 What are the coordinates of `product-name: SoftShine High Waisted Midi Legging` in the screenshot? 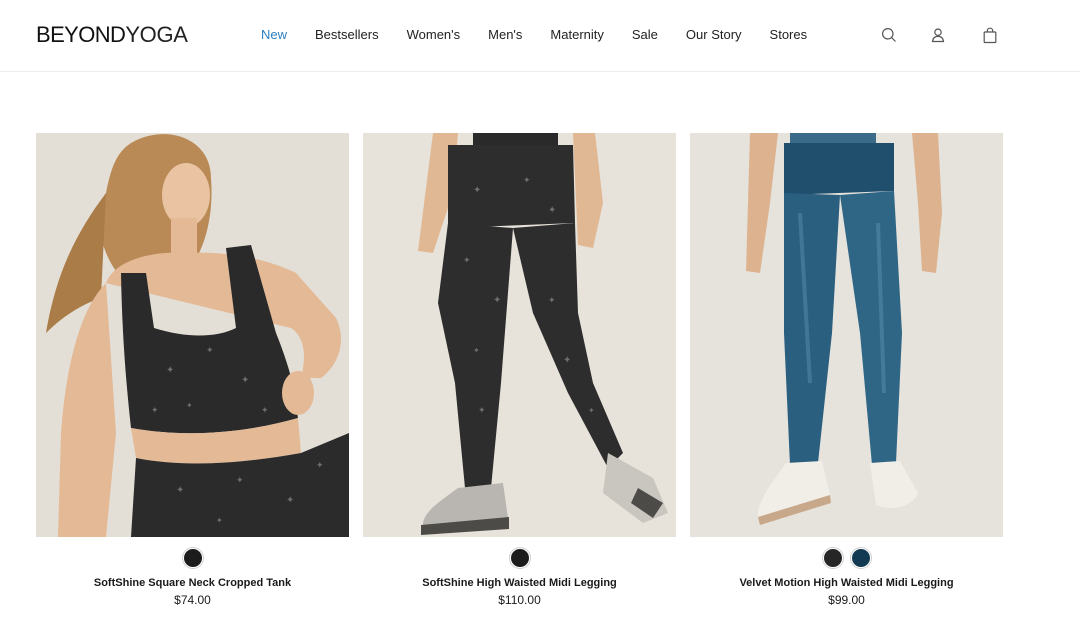 It's located at (519, 583).